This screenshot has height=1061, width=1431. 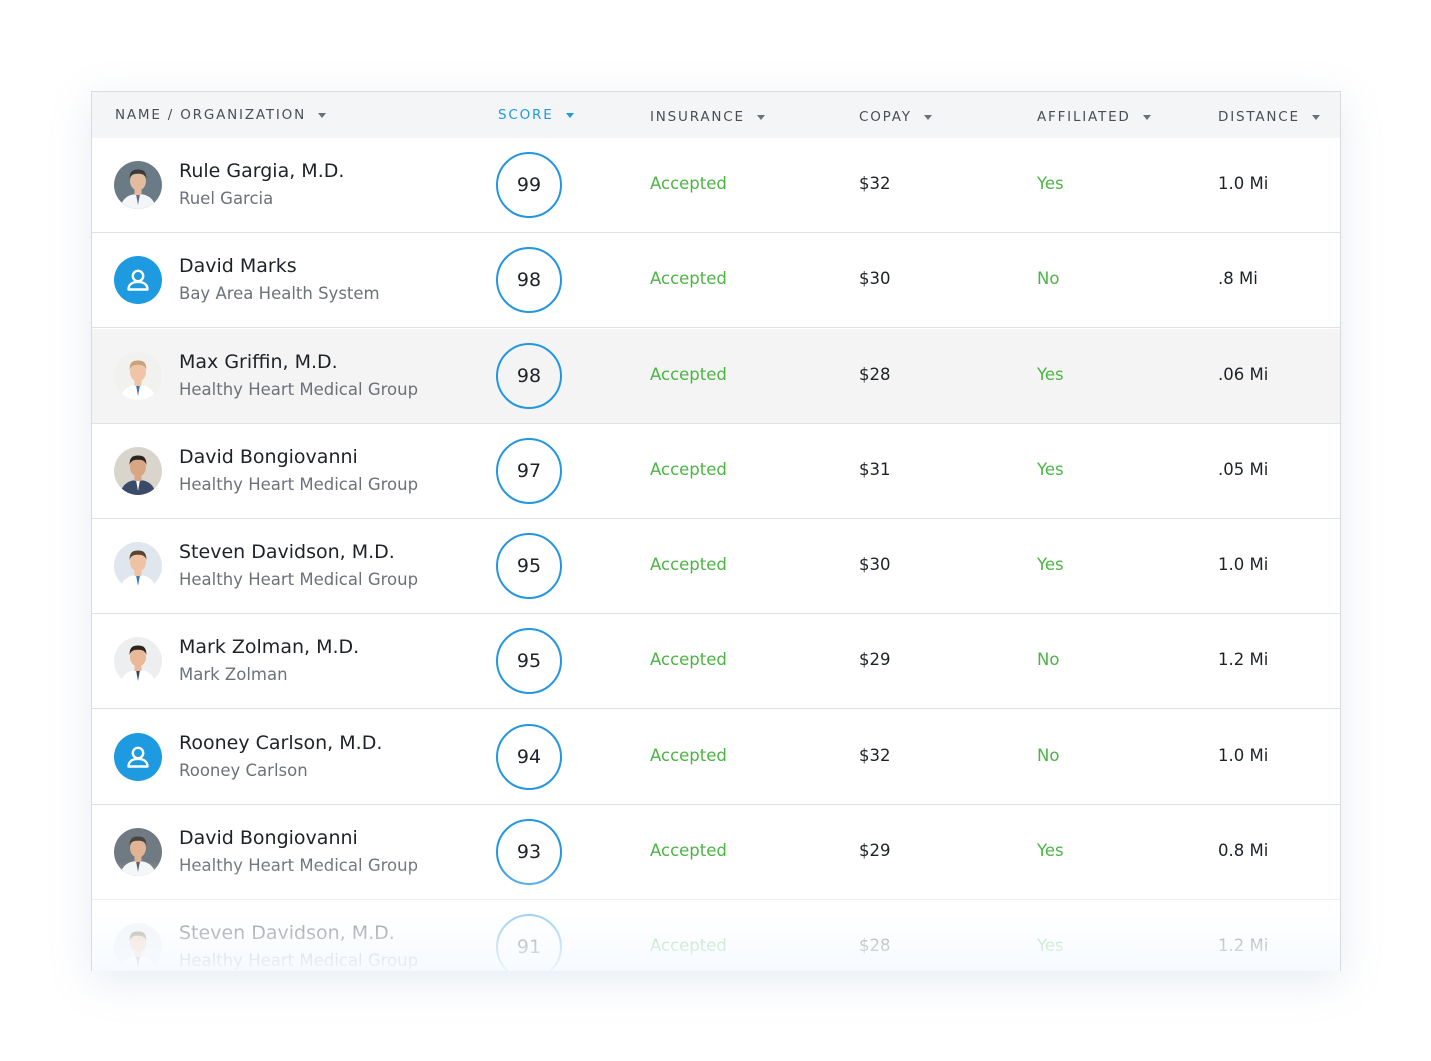 What do you see at coordinates (529, 185) in the screenshot?
I see `score-badge: 99` at bounding box center [529, 185].